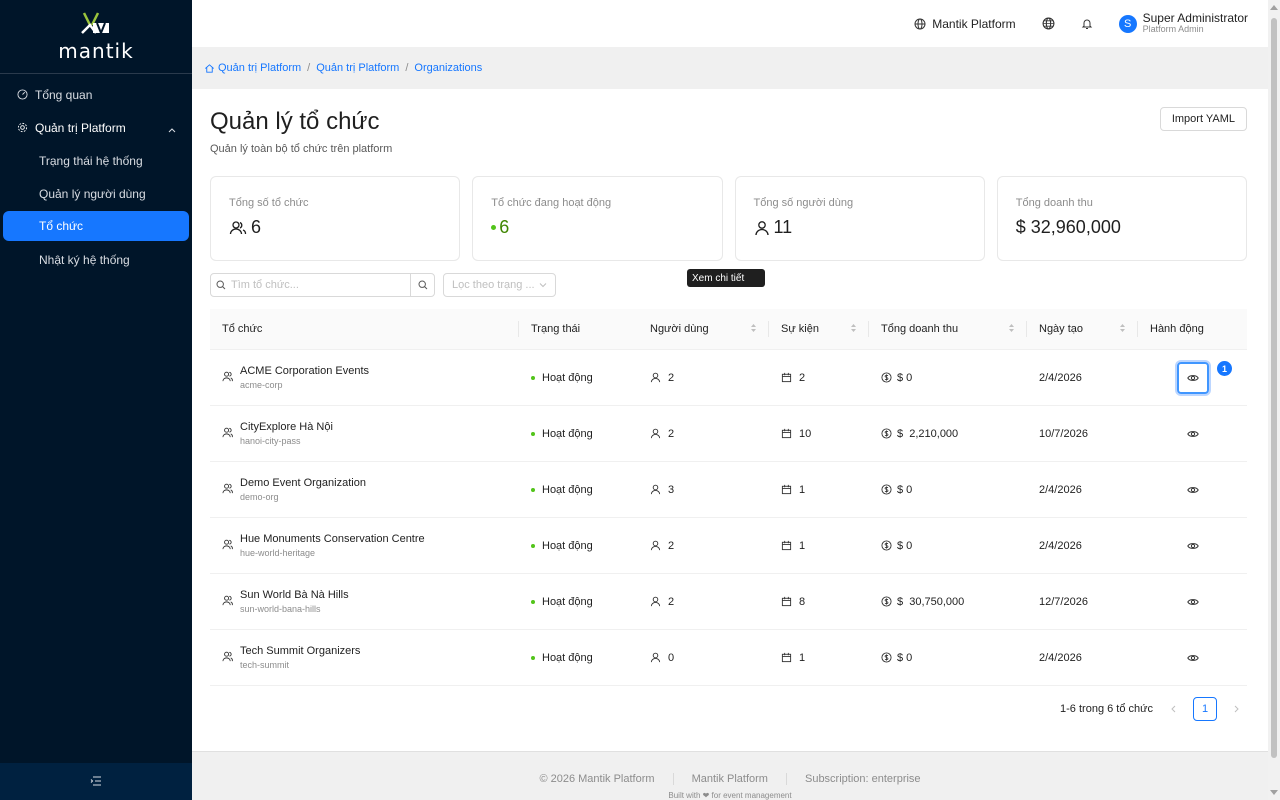 The image size is (1280, 800). Describe the element at coordinates (303, 483) in the screenshot. I see `org-name: Demo Event Organization` at that location.